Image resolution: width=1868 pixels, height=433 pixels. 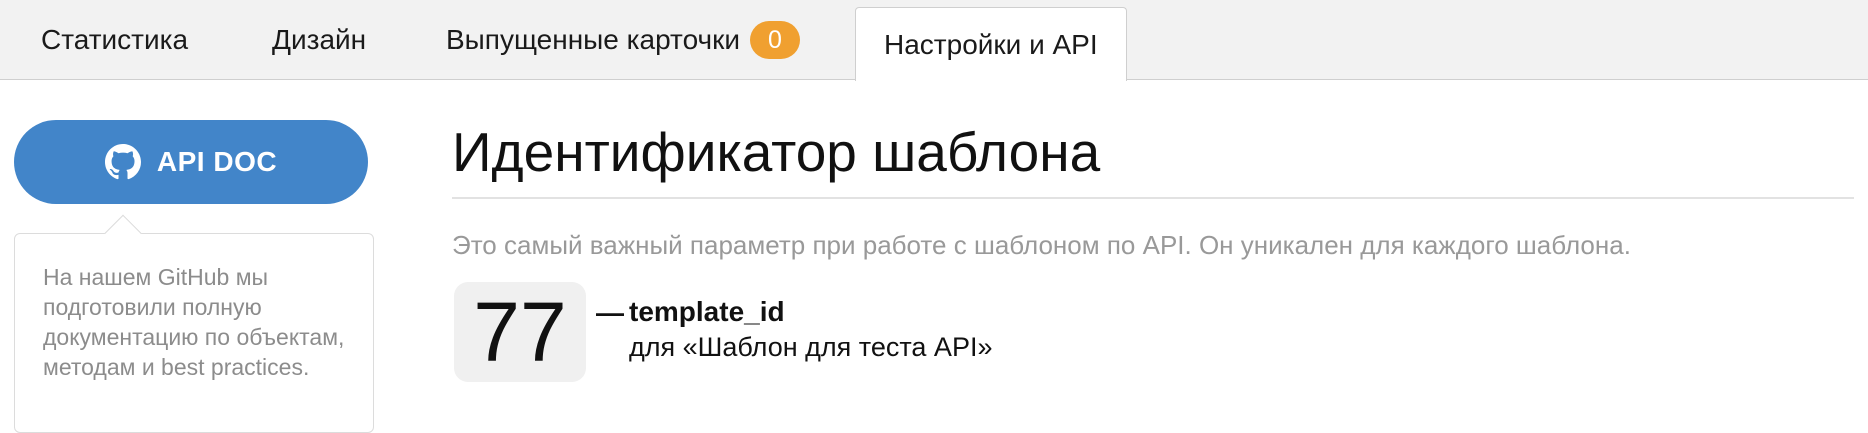 I want to click on template-id-value: 77, so click(x=520, y=332).